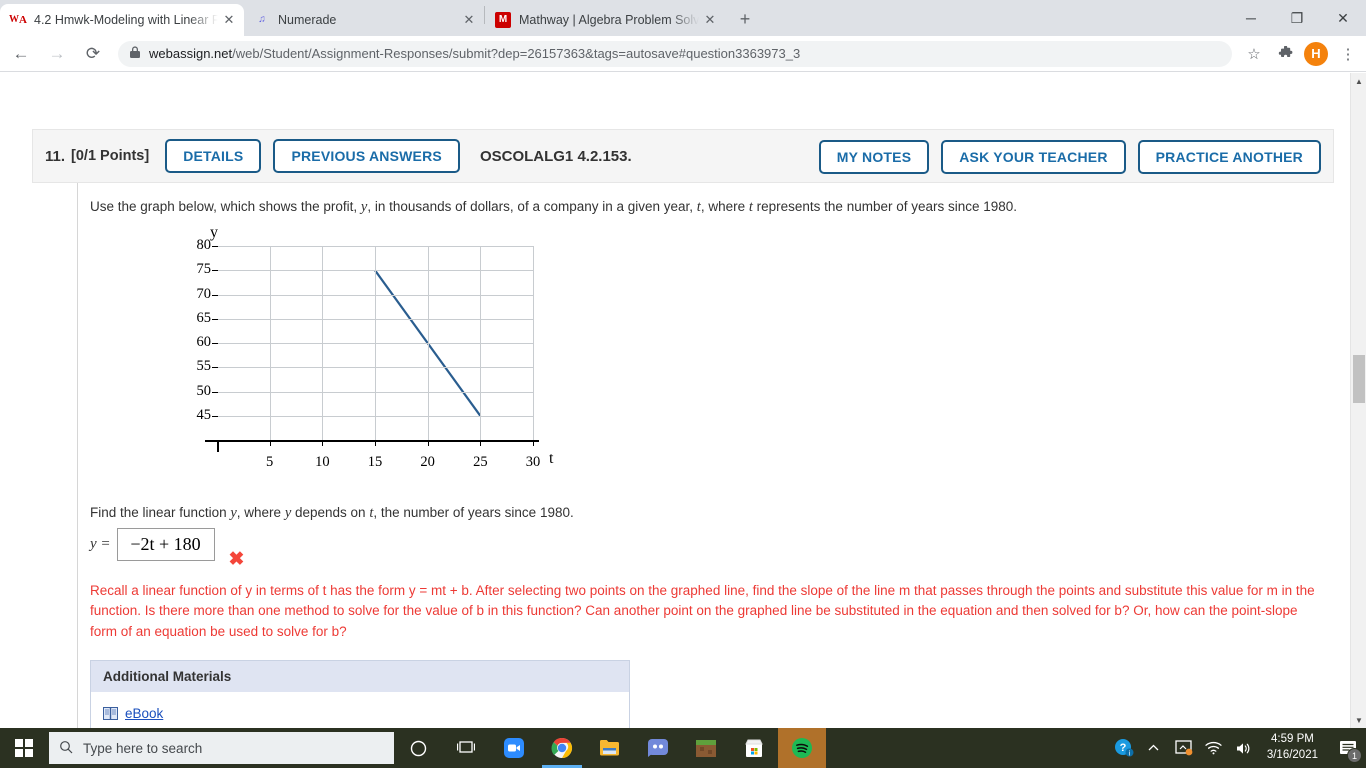 Image resolution: width=1366 pixels, height=768 pixels. What do you see at coordinates (874, 157) in the screenshot?
I see `my-notes-button: MY NOTES` at bounding box center [874, 157].